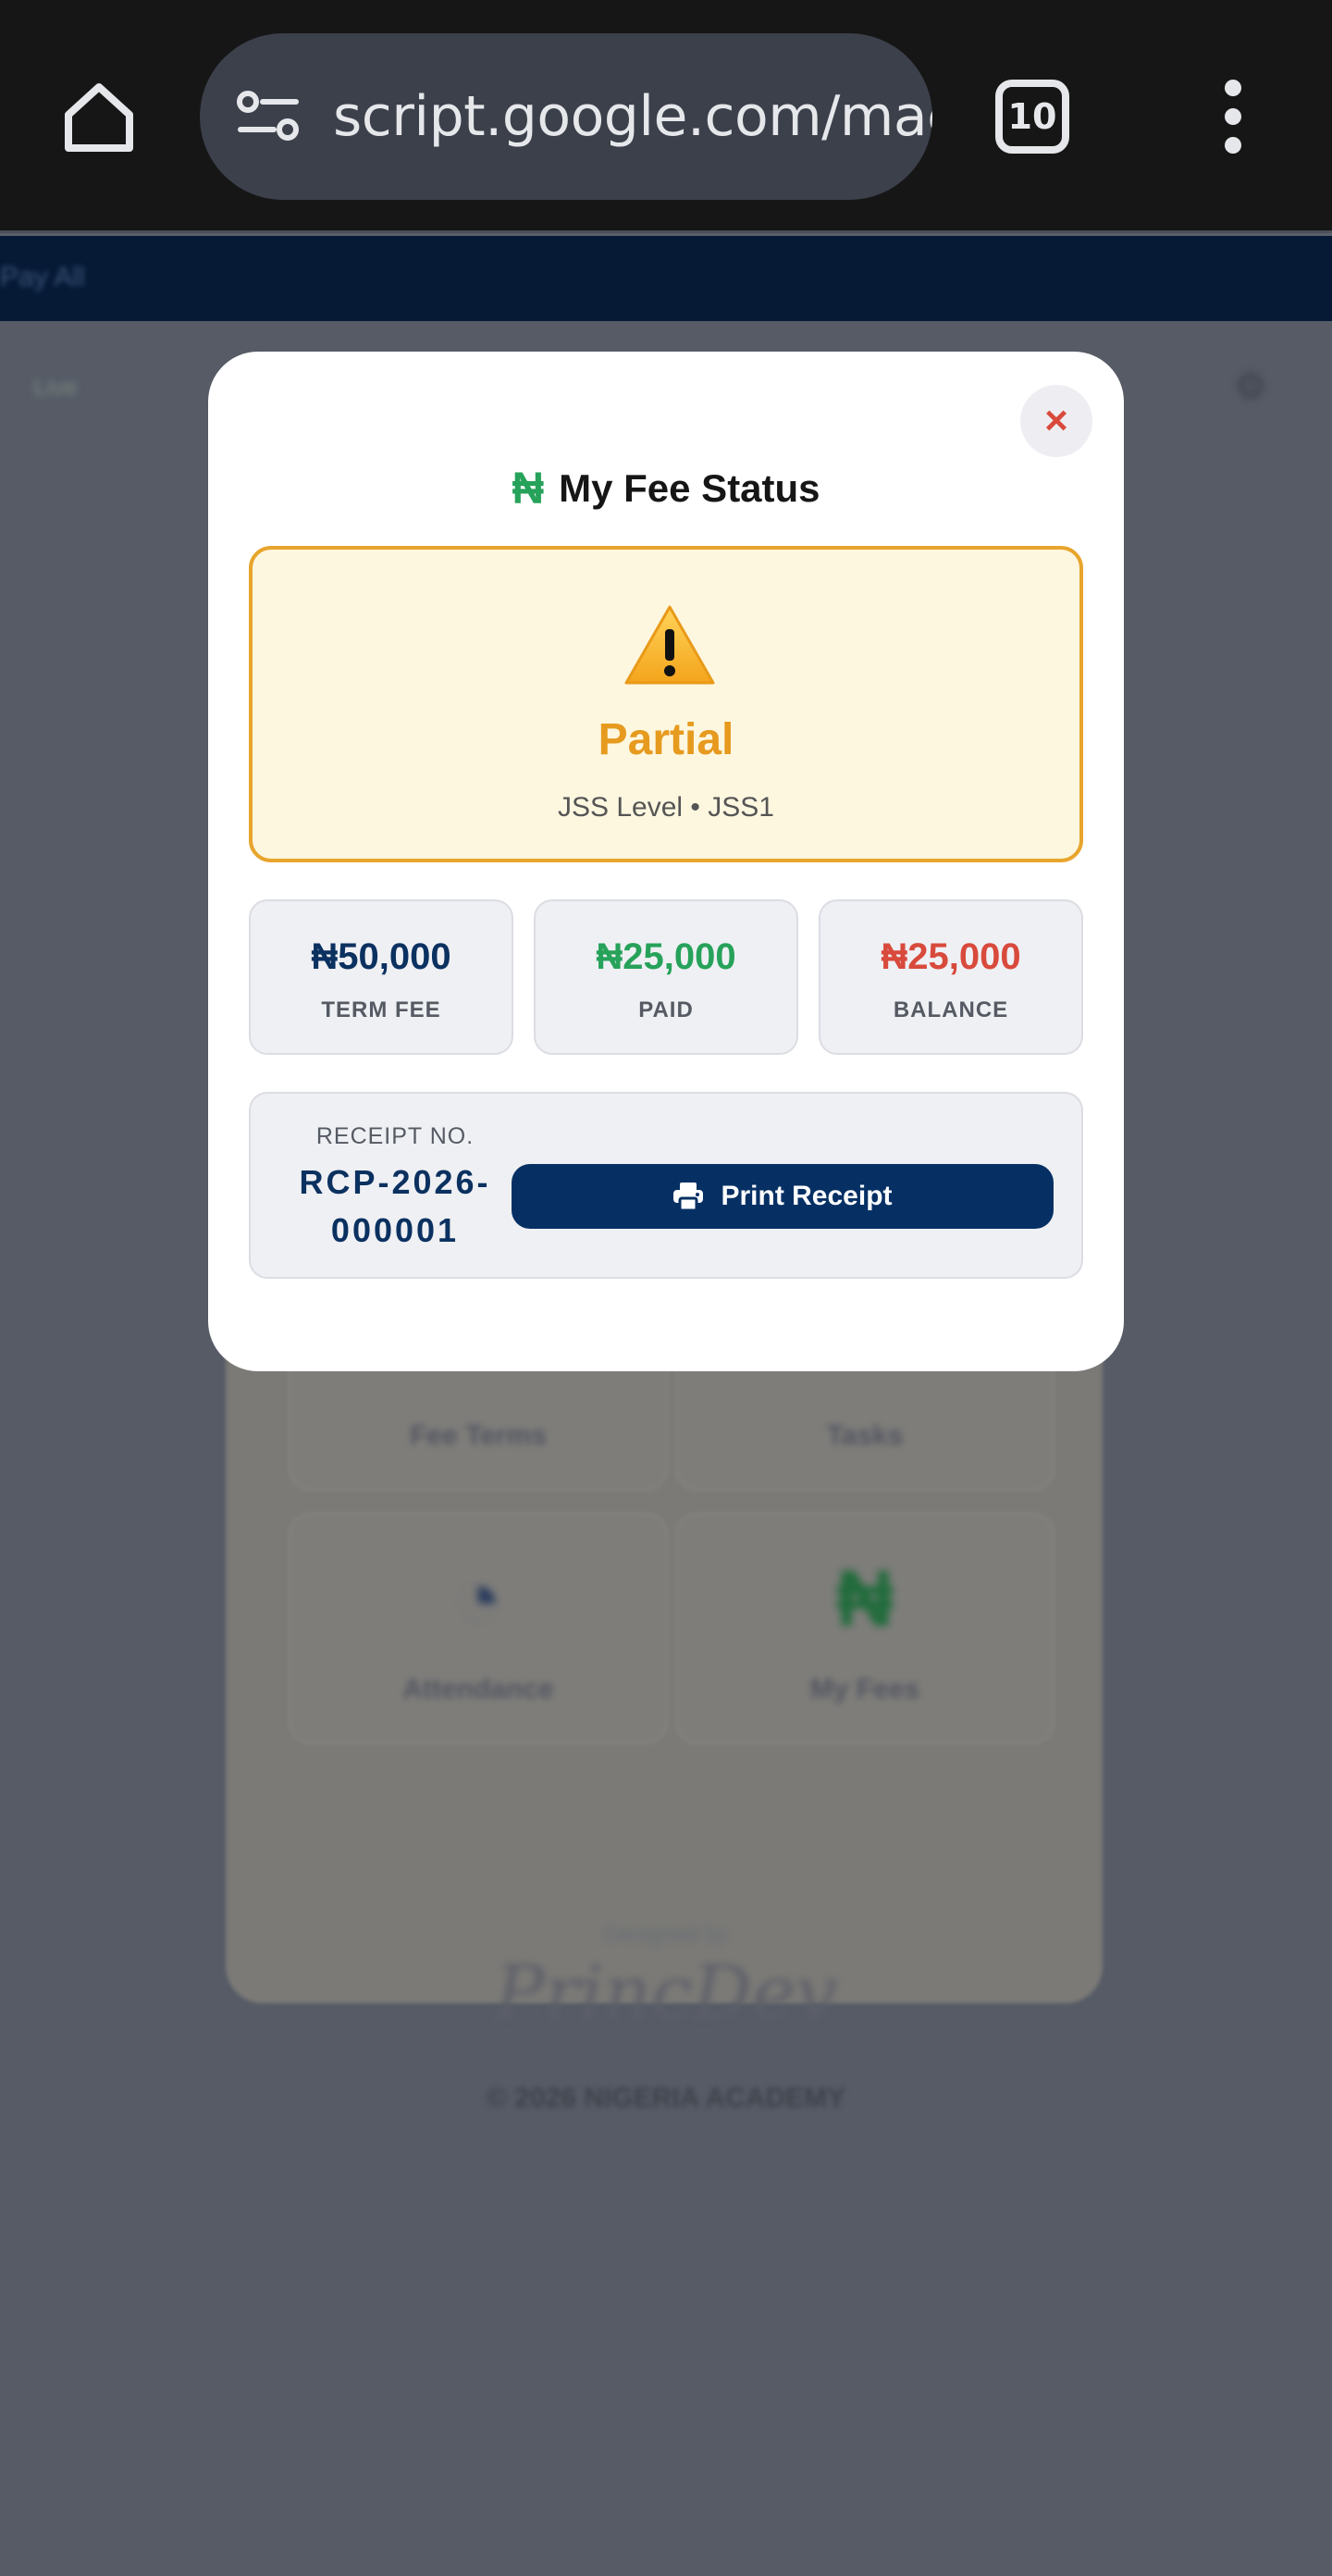 This screenshot has width=1332, height=2576. I want to click on tile-label: Attendance, so click(478, 1689).